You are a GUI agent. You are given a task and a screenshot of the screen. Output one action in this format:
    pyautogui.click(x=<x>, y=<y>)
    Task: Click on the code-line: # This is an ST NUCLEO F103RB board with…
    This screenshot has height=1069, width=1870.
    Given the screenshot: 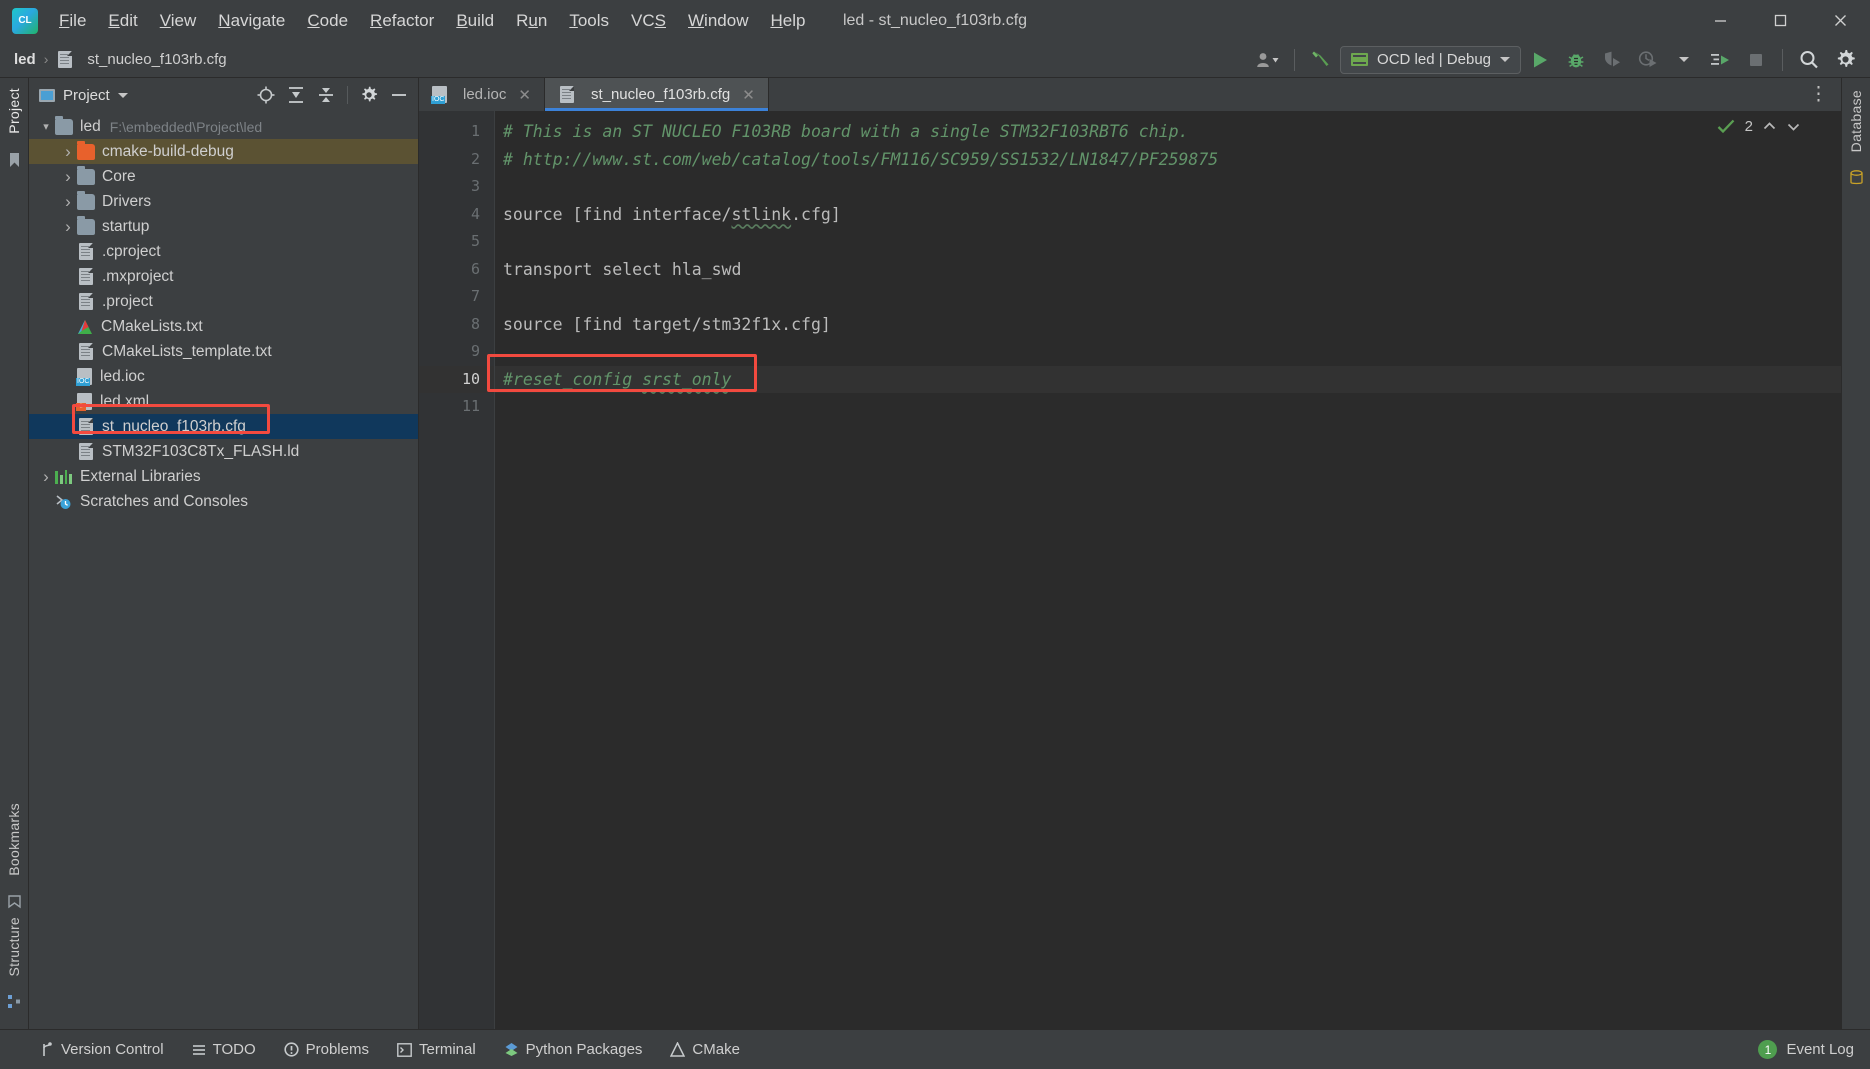 What is the action you would take?
    pyautogui.click(x=1167, y=132)
    